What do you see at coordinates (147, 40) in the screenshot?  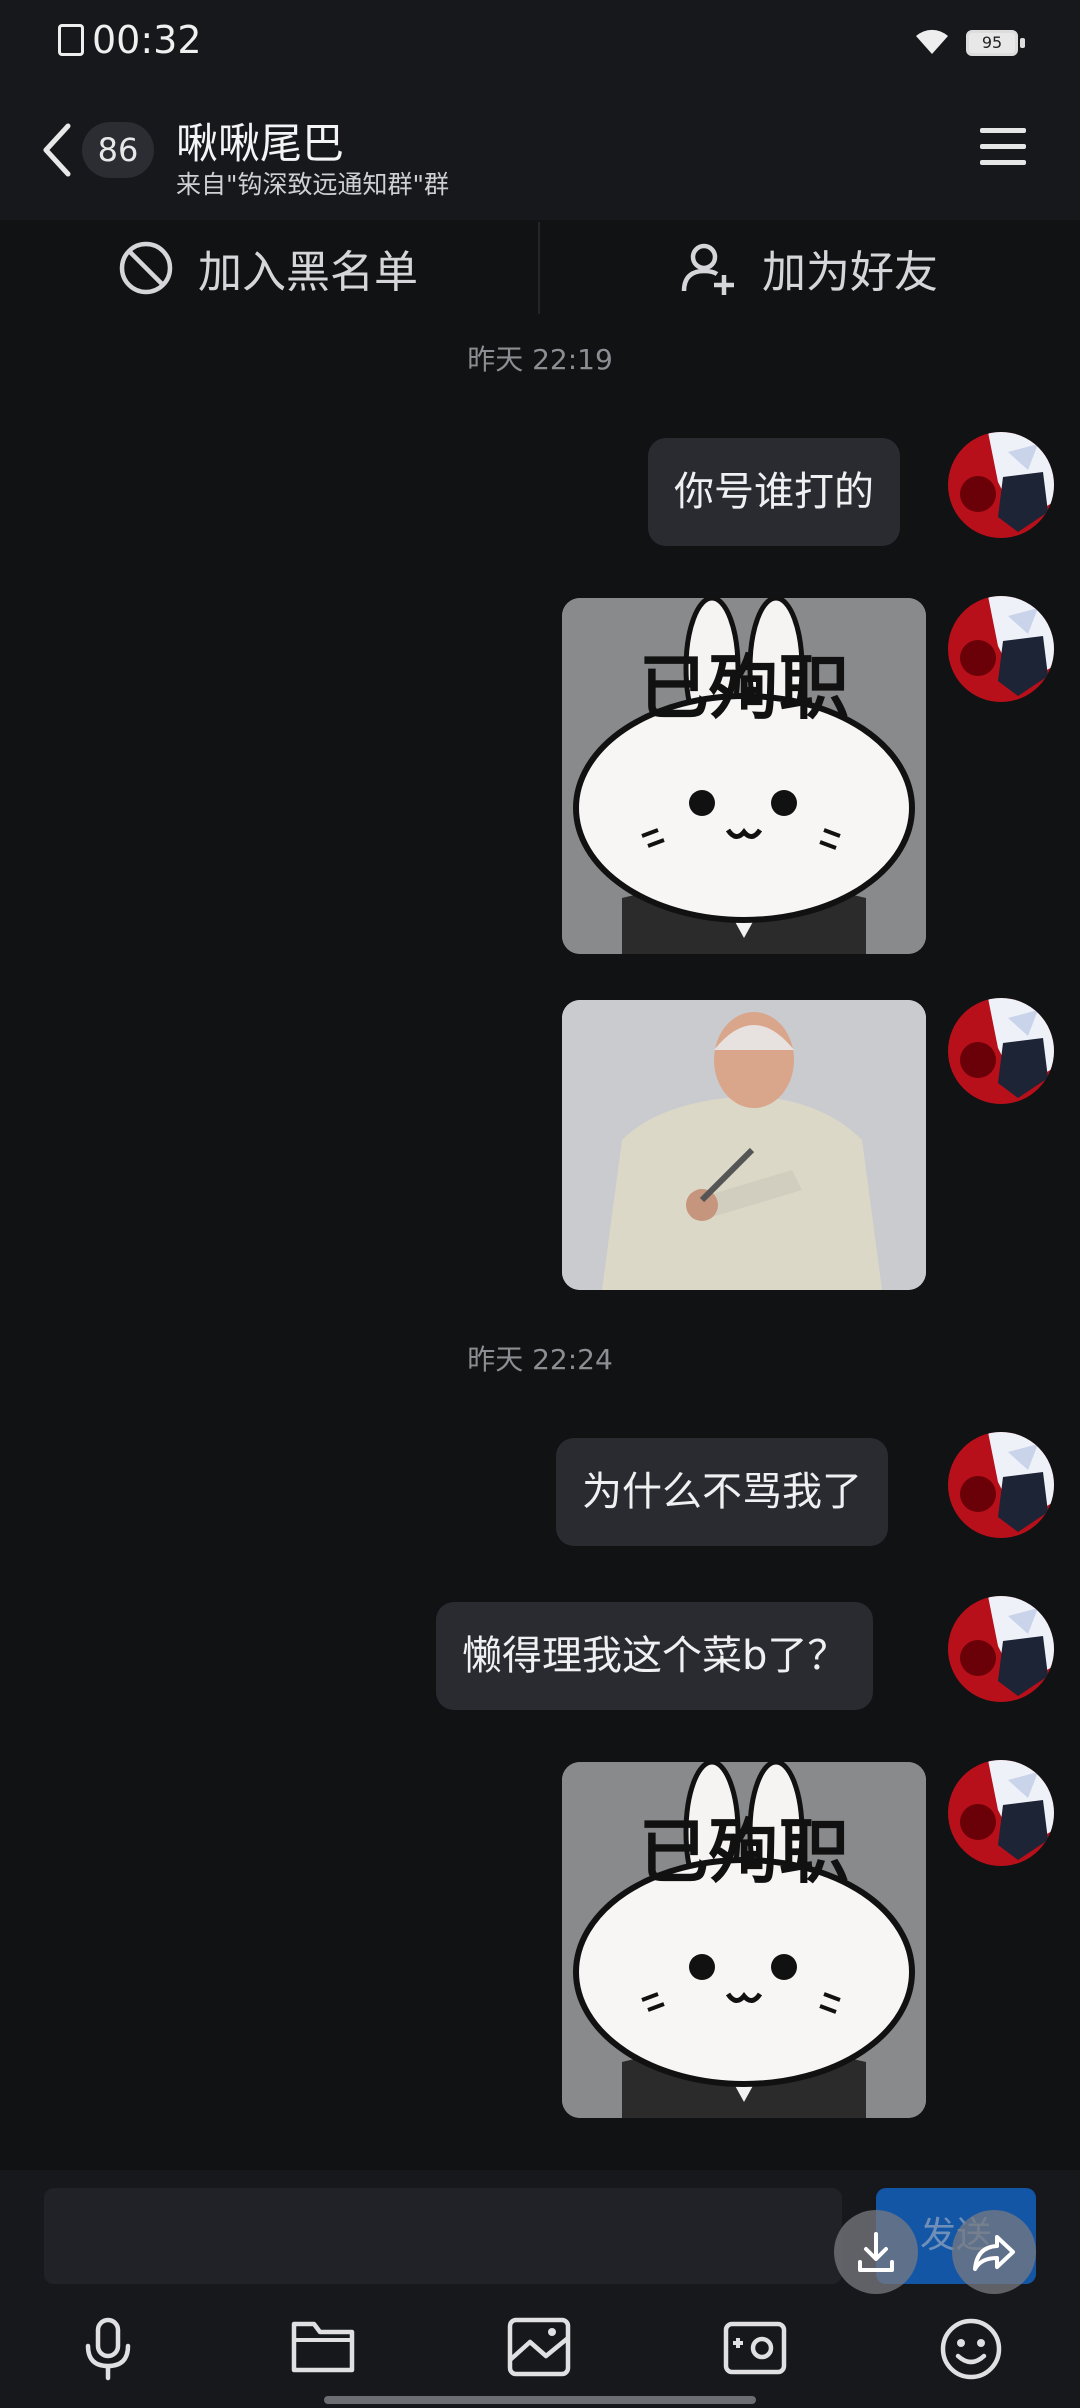 I see `status-time: 00:32` at bounding box center [147, 40].